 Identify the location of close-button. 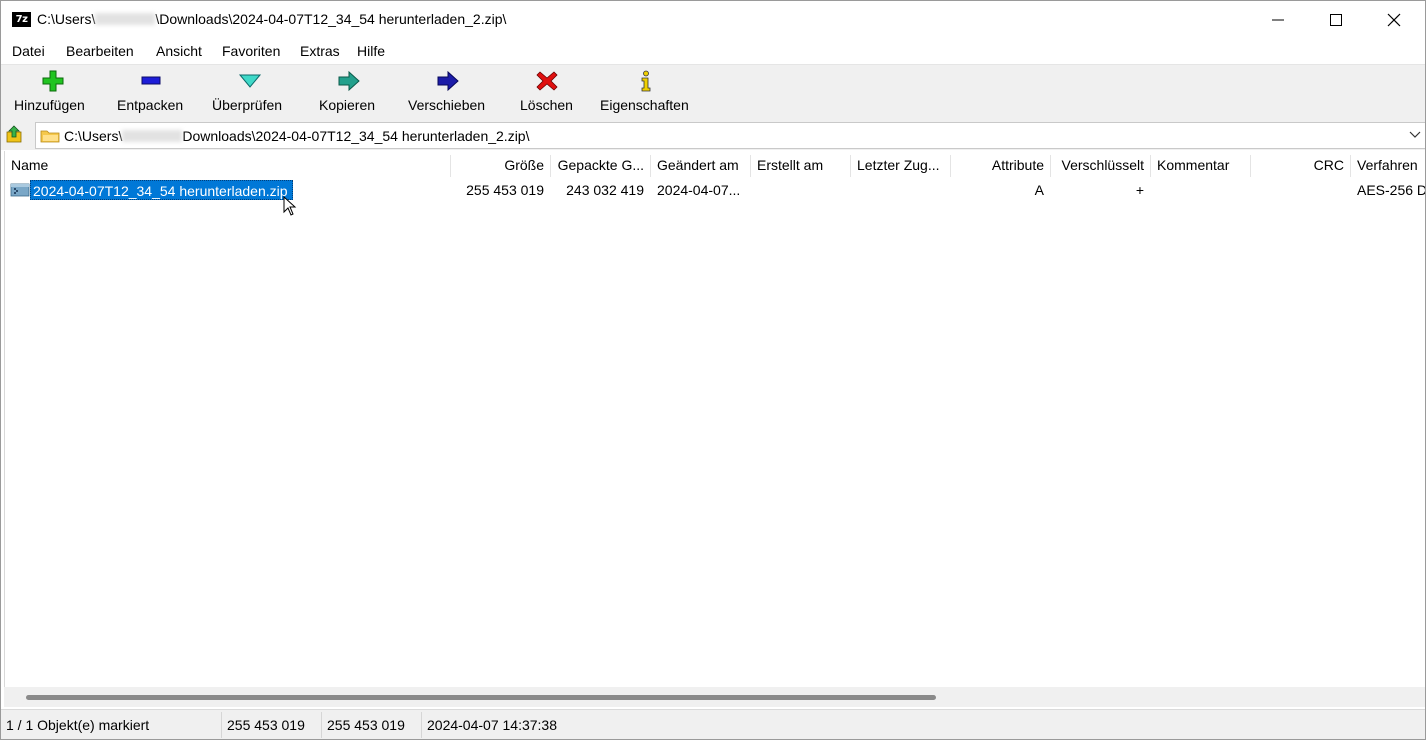
(1394, 20).